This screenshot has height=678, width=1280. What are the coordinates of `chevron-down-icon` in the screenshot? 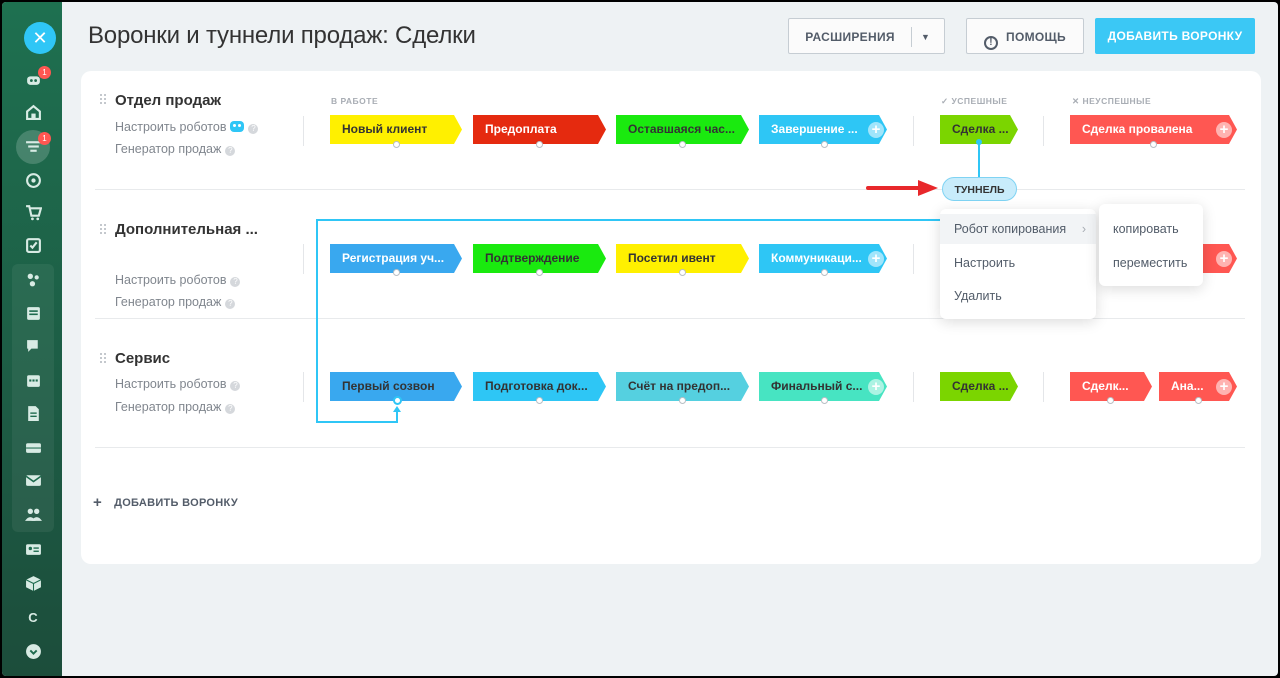 It's located at (33, 652).